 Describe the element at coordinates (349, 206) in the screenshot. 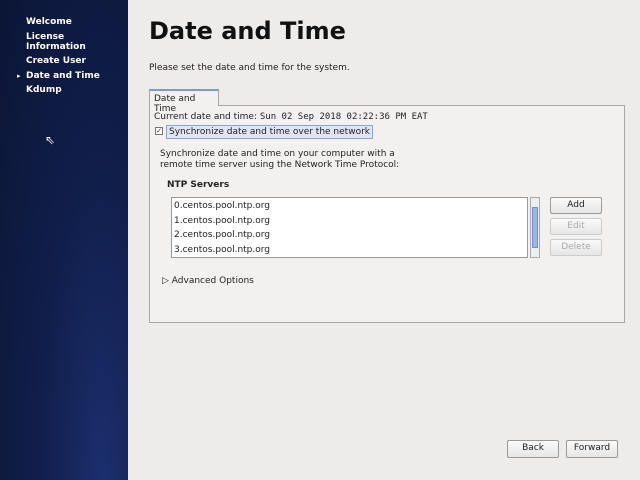

I see `list-item: 0.centos.pool.ntp.org` at that location.